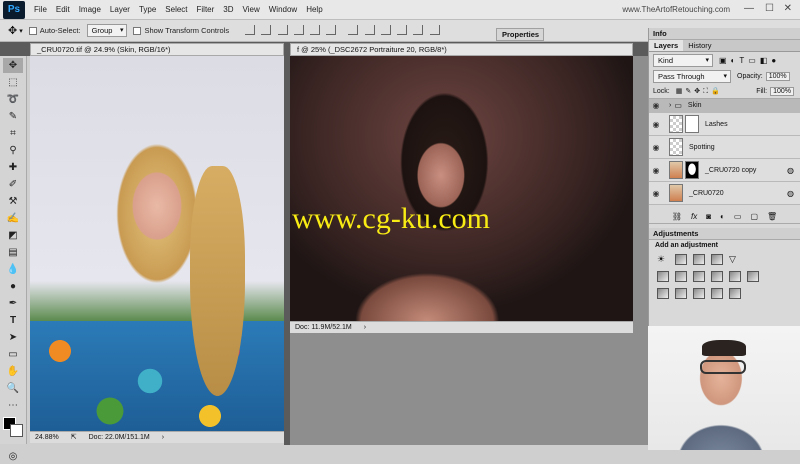 This screenshot has height=464, width=800. I want to click on blend-mode-dropdown: Pass Through, so click(692, 76).